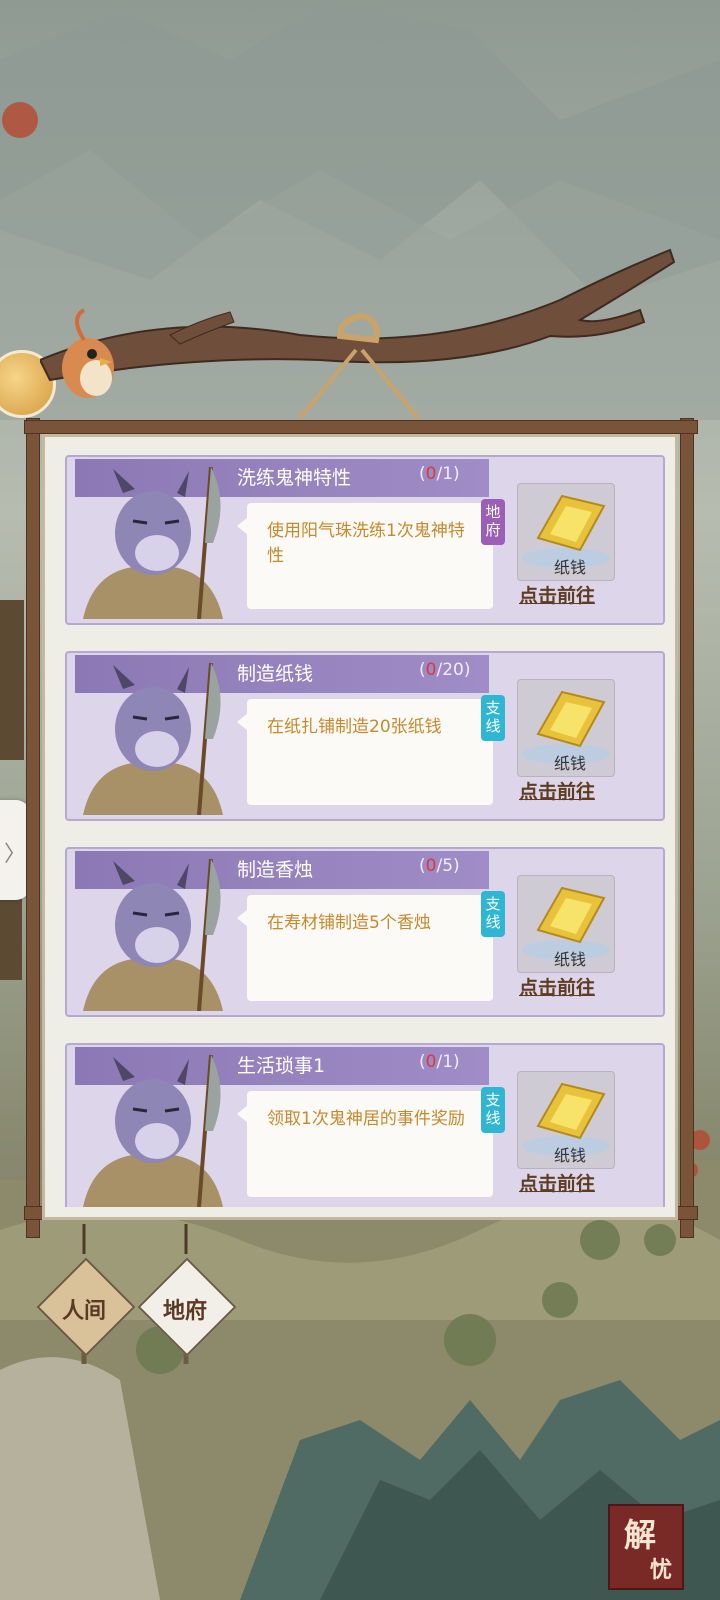 This screenshot has width=720, height=1600. What do you see at coordinates (349, 923) in the screenshot?
I see `task-description: 在寿材铺制造5个香烛` at bounding box center [349, 923].